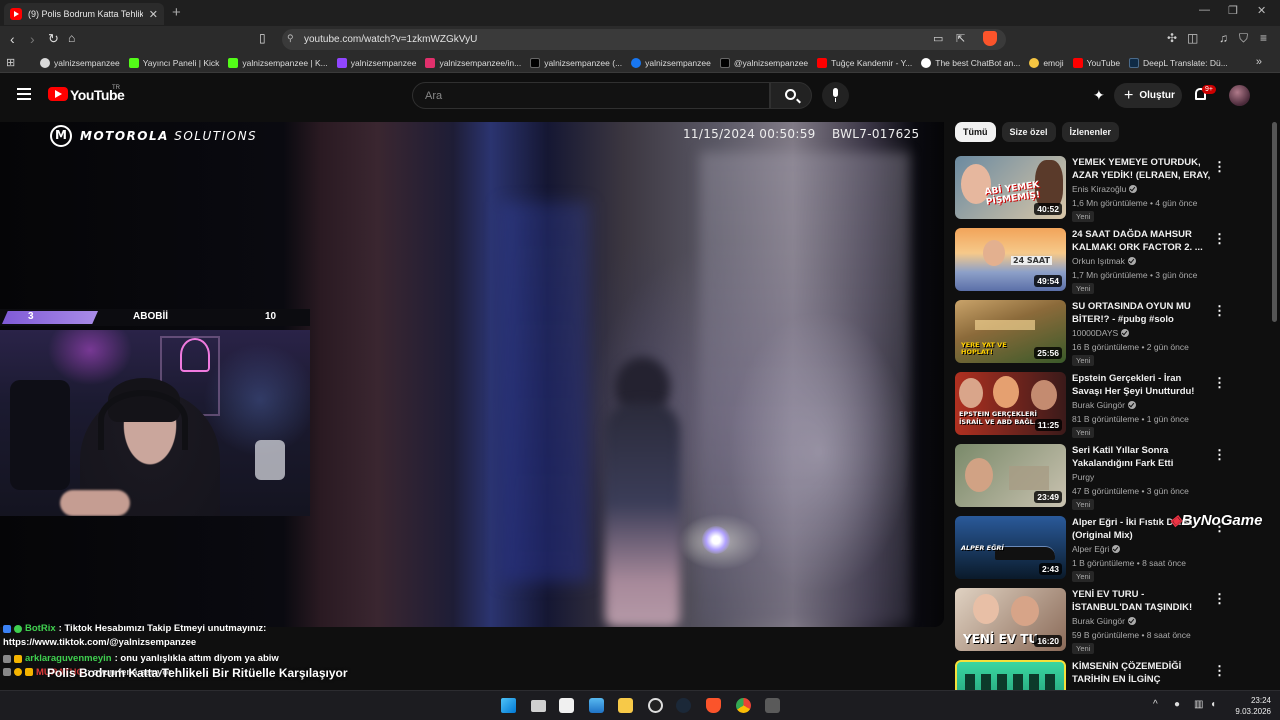 Image resolution: width=1280 pixels, height=720 pixels. Describe the element at coordinates (1204, 10) in the screenshot. I see `minimize-button: —` at that location.